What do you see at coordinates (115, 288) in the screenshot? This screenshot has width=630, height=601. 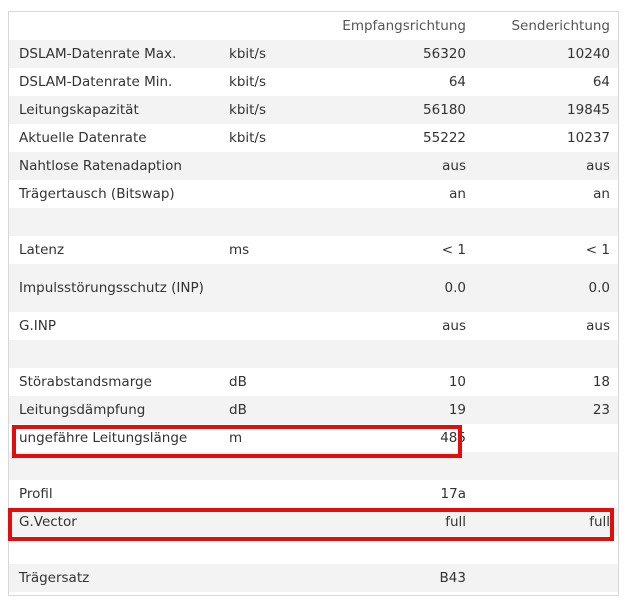 I see `row-label: Impulsstörungsschutz (INP)` at bounding box center [115, 288].